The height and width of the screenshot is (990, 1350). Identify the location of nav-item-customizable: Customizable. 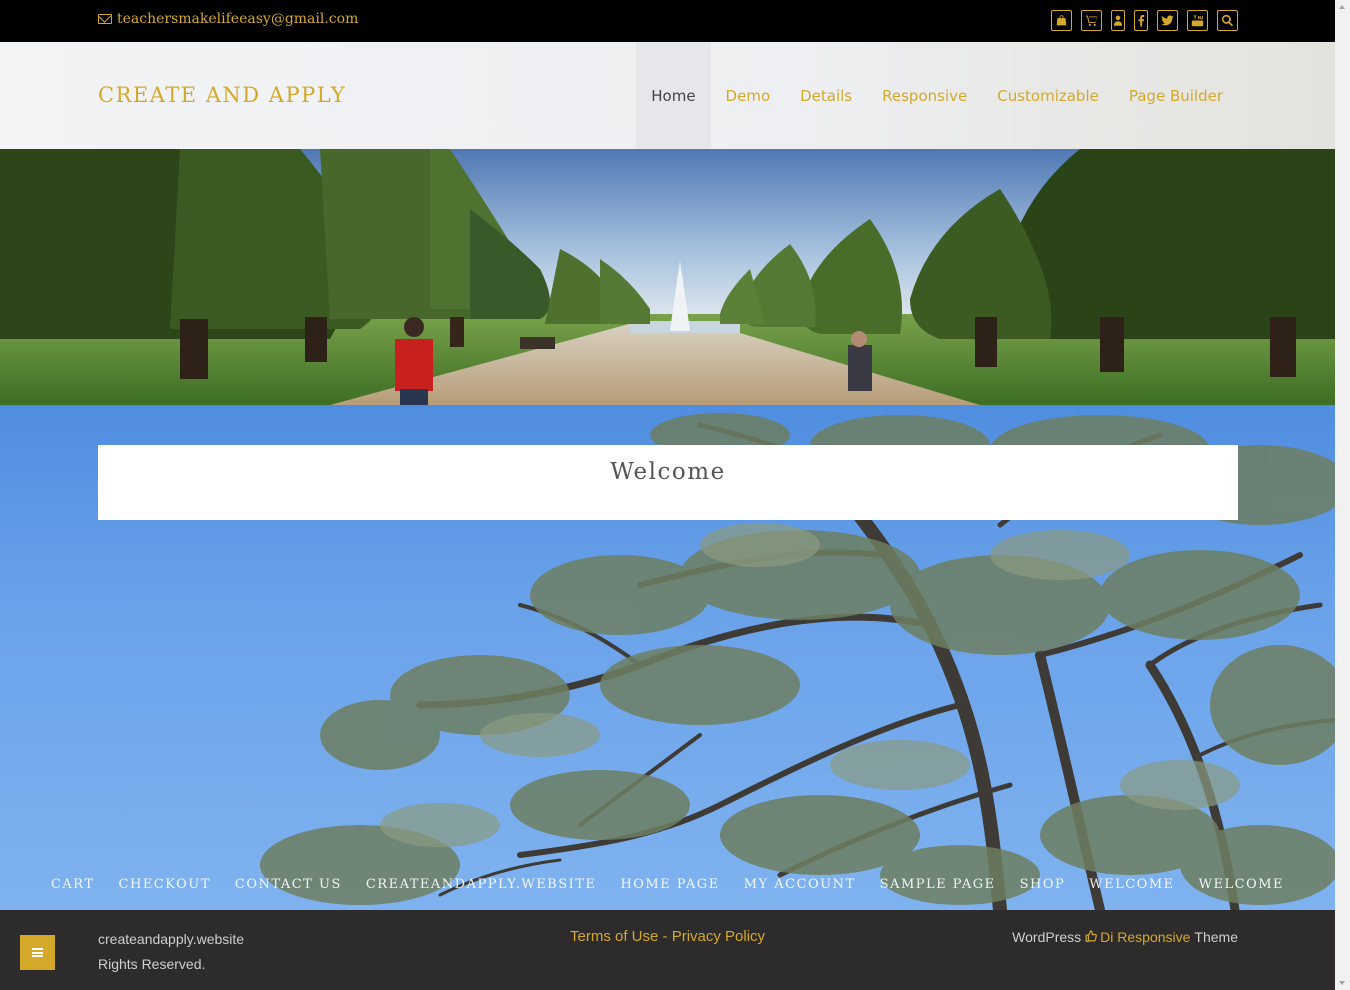
(1048, 95).